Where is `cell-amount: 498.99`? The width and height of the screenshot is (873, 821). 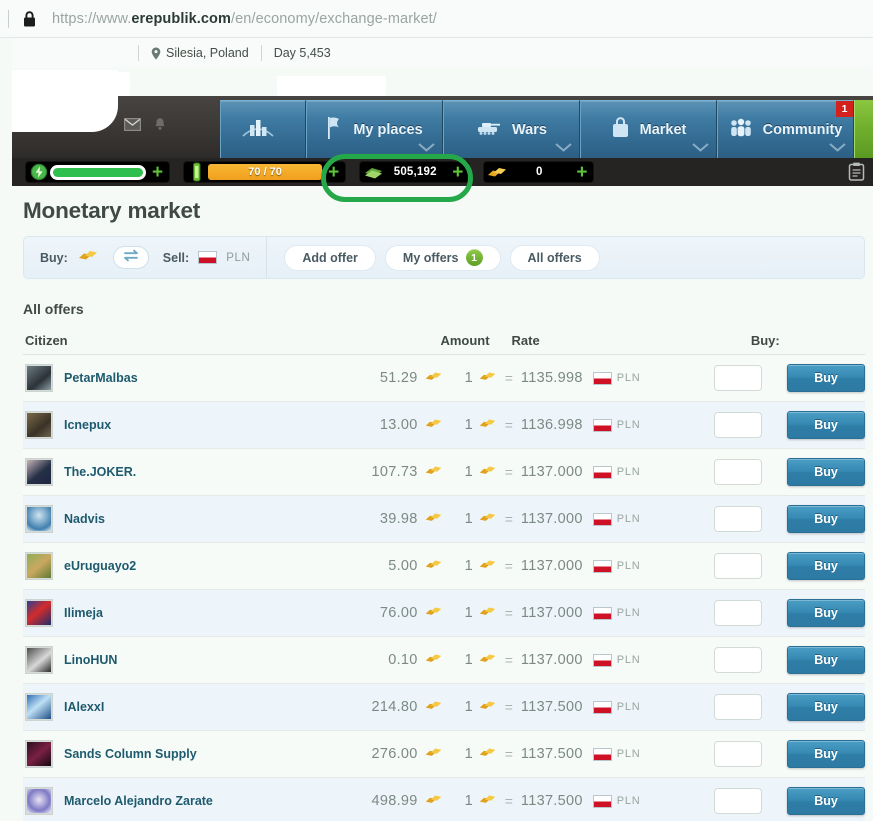 cell-amount: 498.99 is located at coordinates (376, 801).